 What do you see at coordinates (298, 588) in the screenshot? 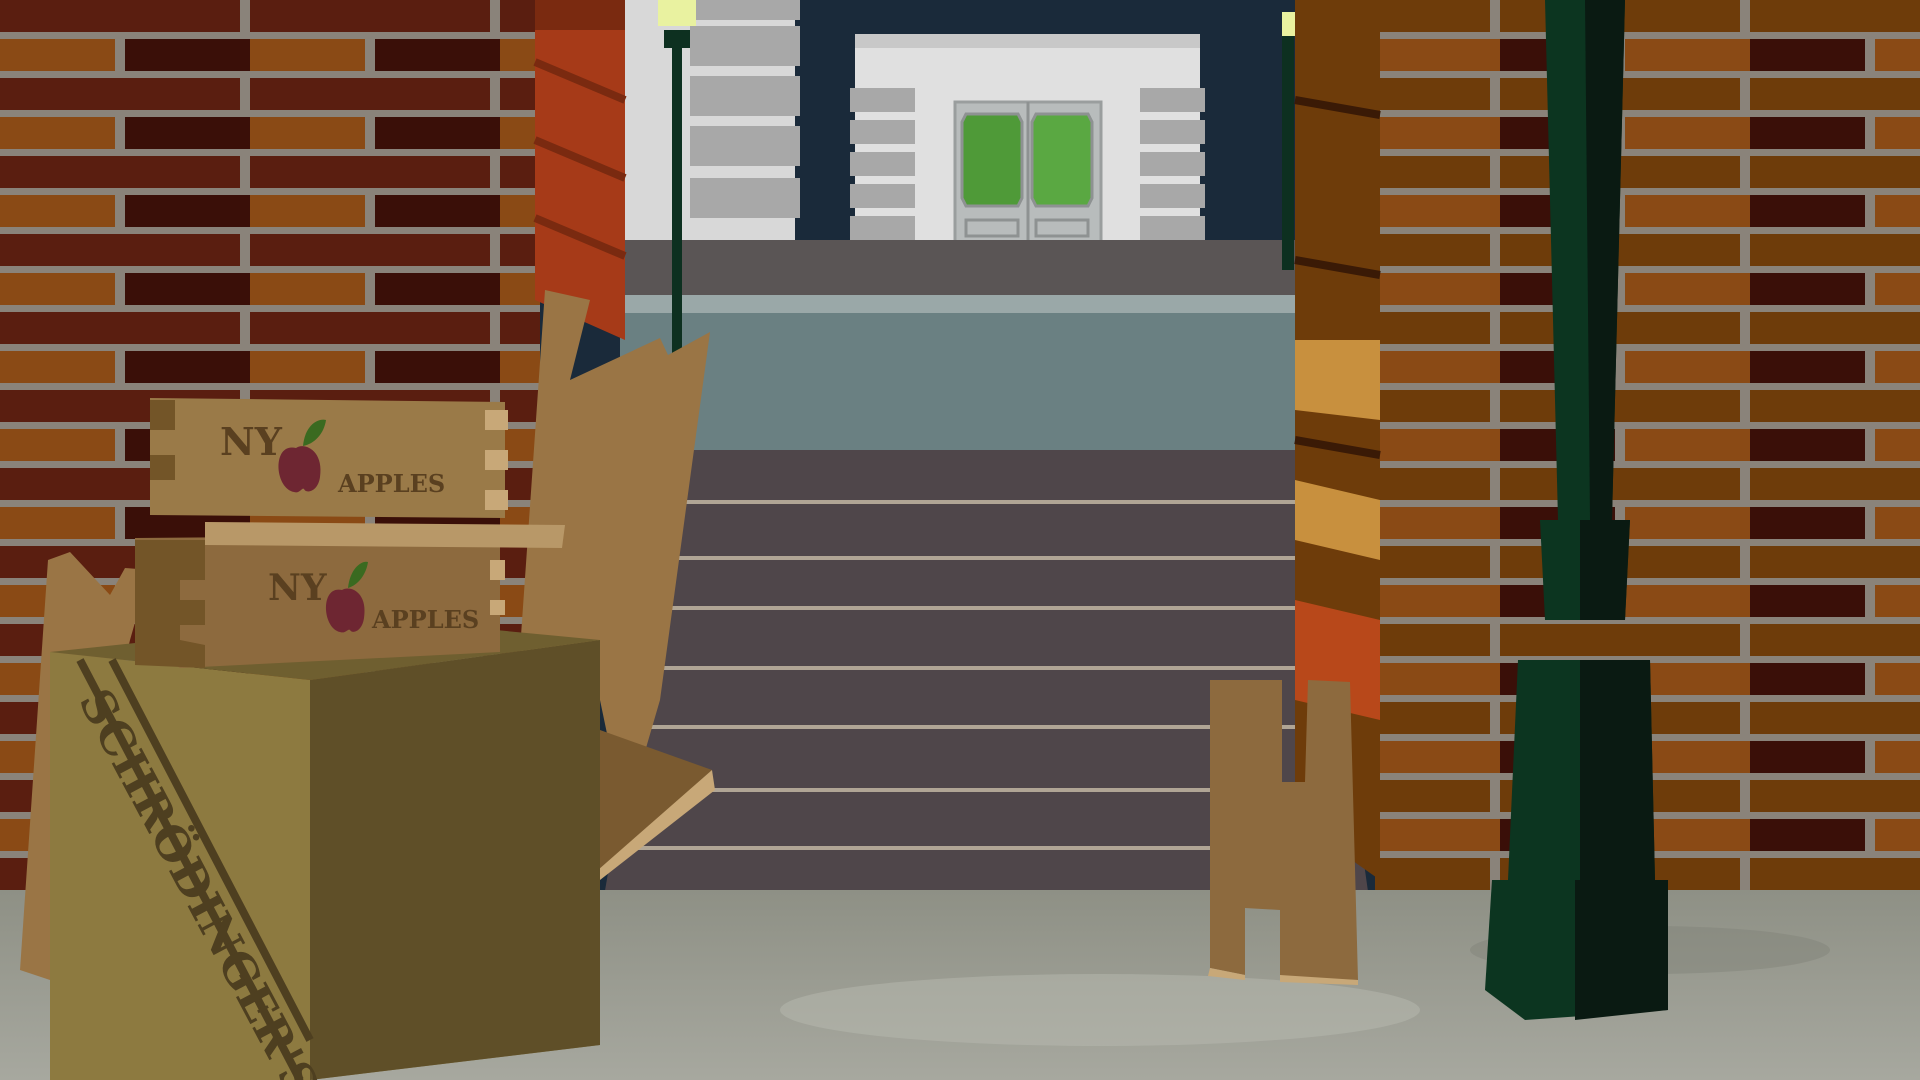
I see `crate-bottom-ny: NY` at bounding box center [298, 588].